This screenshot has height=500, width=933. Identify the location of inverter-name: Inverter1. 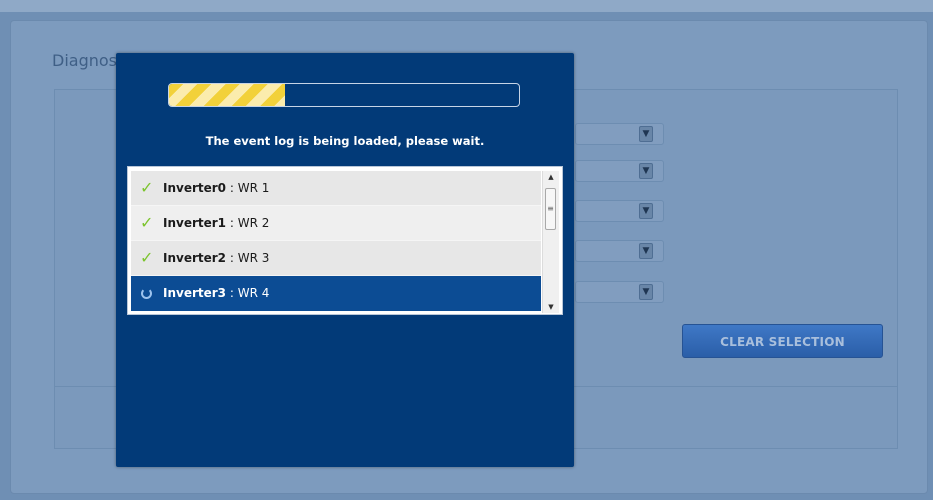
(195, 223).